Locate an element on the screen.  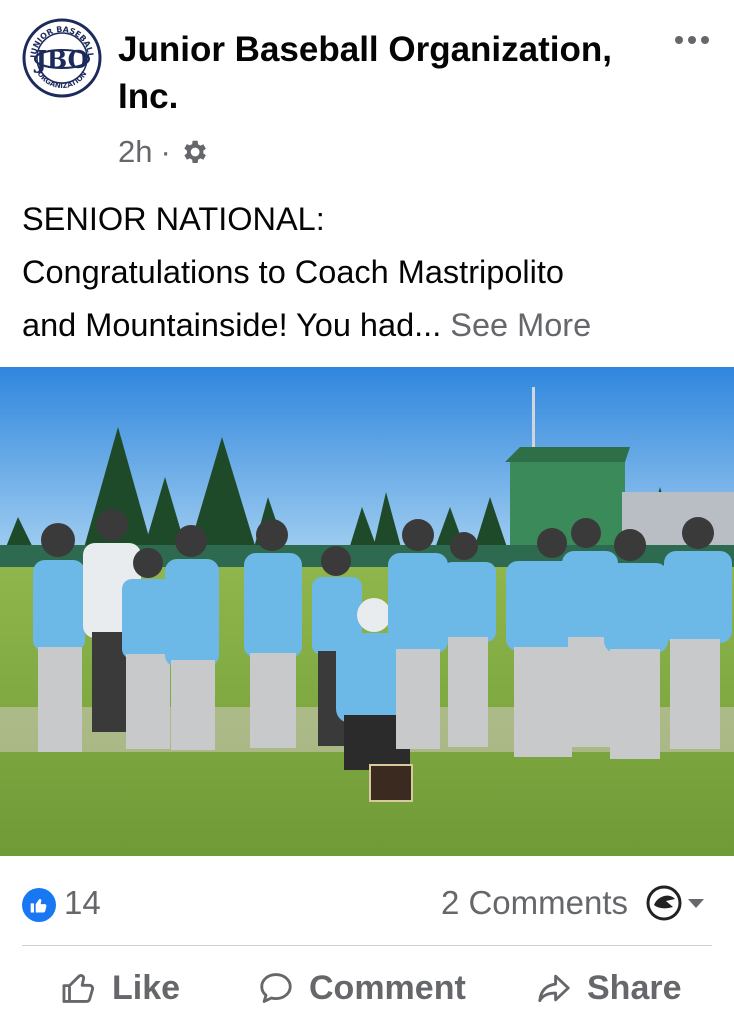
see-more-link: See More is located at coordinates (520, 325).